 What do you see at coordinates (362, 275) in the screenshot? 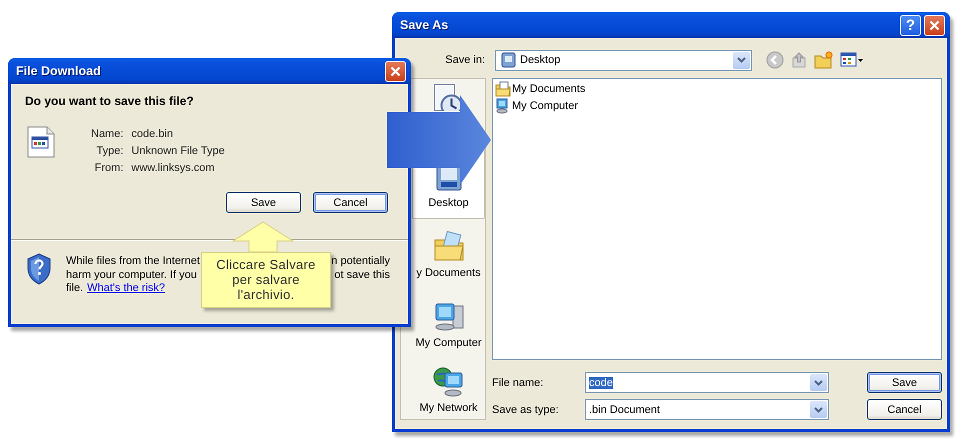
I see `warning-text: ot save this` at bounding box center [362, 275].